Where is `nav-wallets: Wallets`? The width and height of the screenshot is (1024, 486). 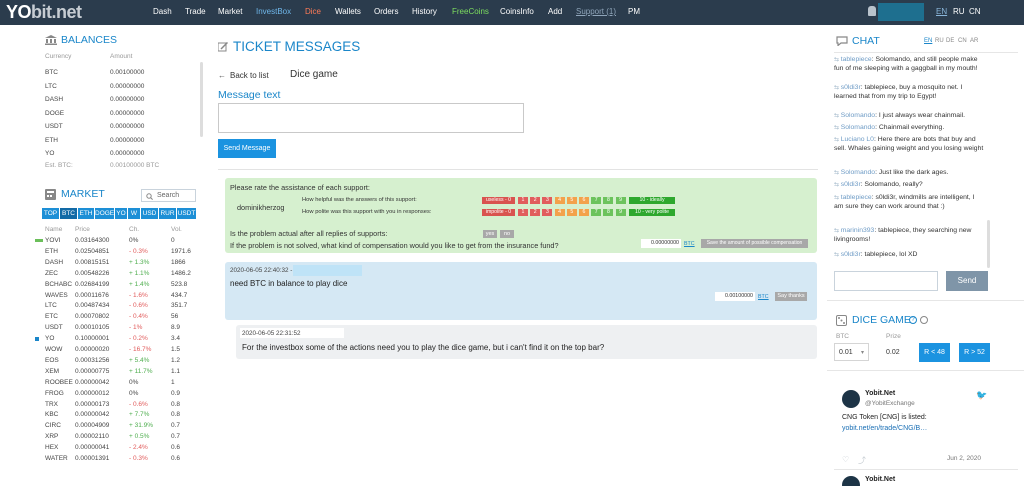
nav-wallets: Wallets is located at coordinates (348, 11).